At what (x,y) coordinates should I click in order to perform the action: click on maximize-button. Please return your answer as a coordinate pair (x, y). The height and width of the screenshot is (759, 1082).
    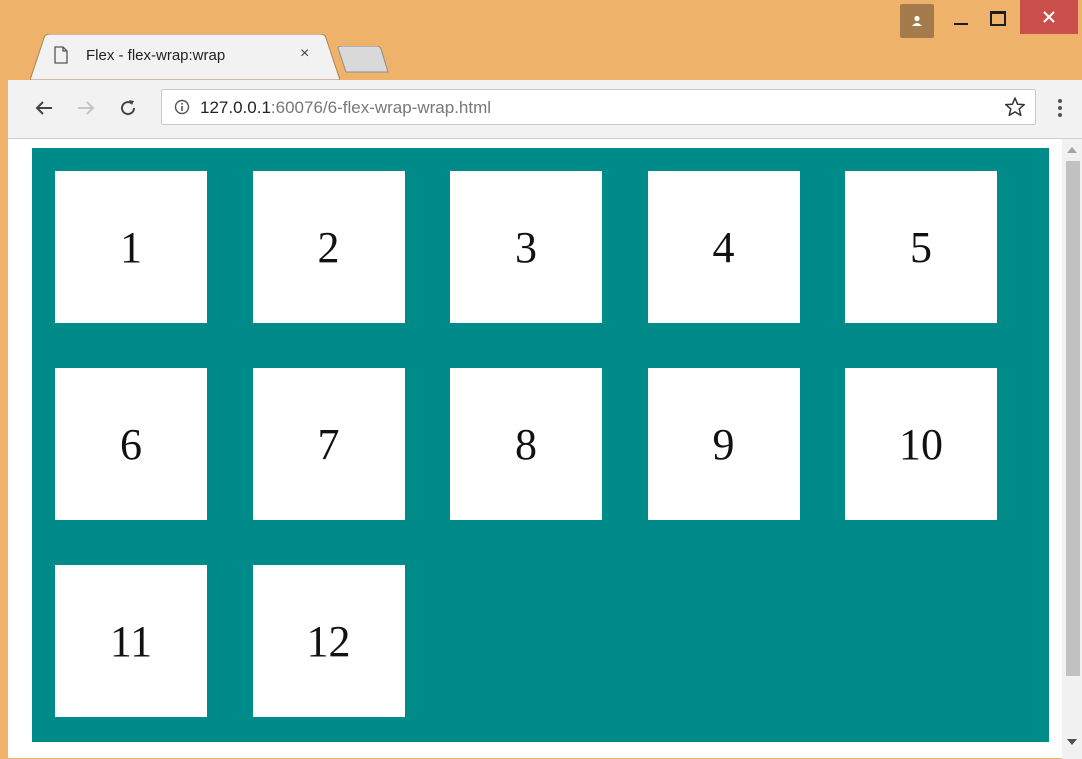
    Looking at the image, I should click on (998, 18).